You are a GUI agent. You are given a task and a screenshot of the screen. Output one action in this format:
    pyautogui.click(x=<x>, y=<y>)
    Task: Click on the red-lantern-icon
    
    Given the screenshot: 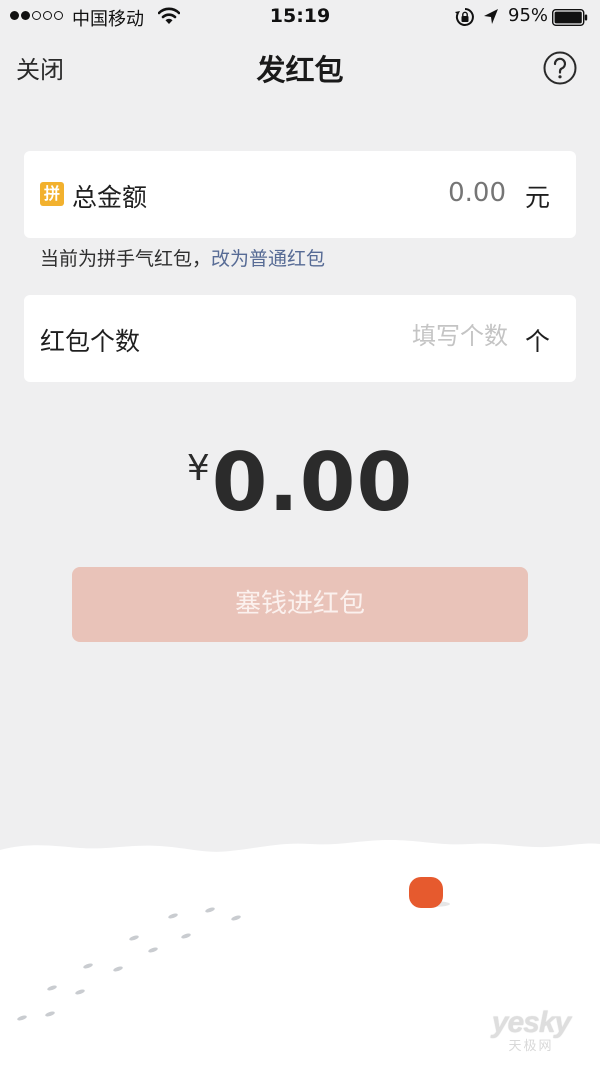 What is the action you would take?
    pyautogui.click(x=426, y=892)
    